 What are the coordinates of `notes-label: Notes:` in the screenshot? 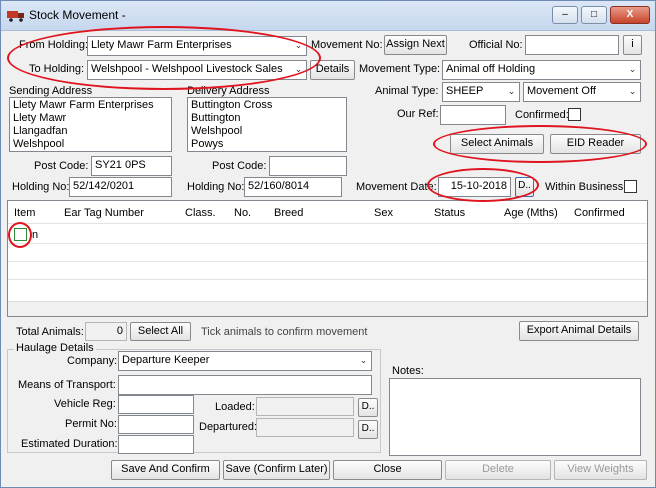 It's located at (408, 371).